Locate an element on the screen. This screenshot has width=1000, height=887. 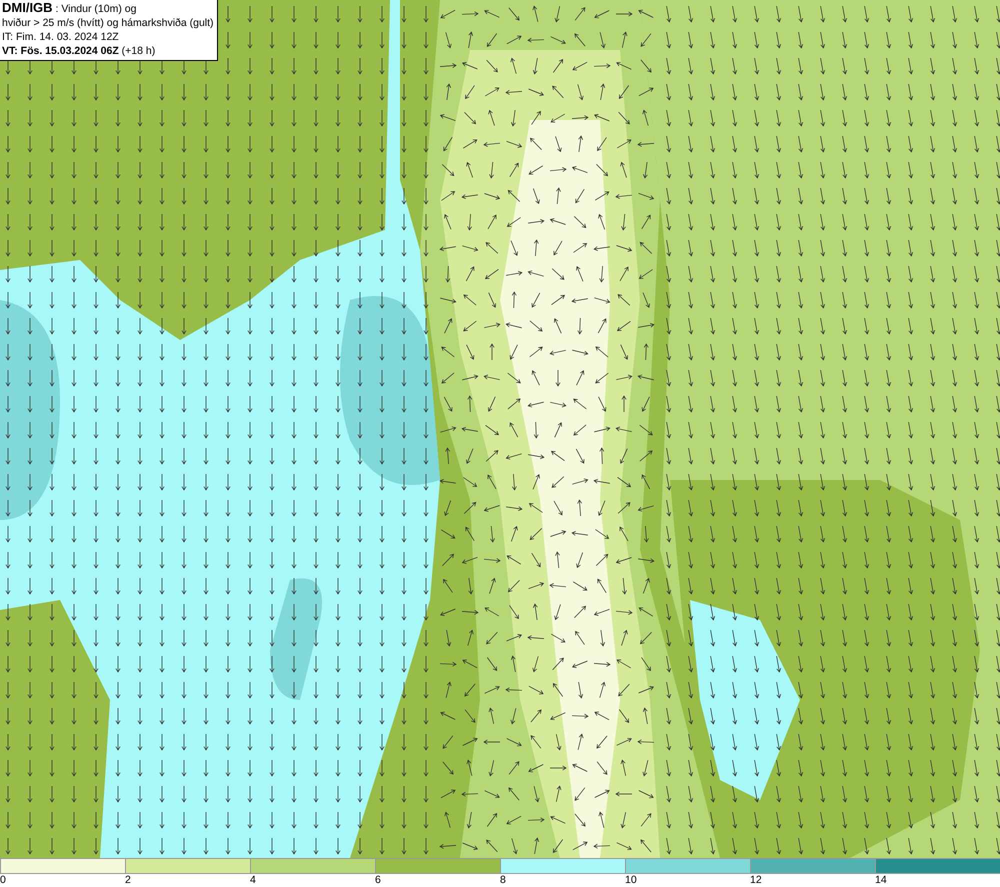
legend-label: 12 is located at coordinates (756, 880).